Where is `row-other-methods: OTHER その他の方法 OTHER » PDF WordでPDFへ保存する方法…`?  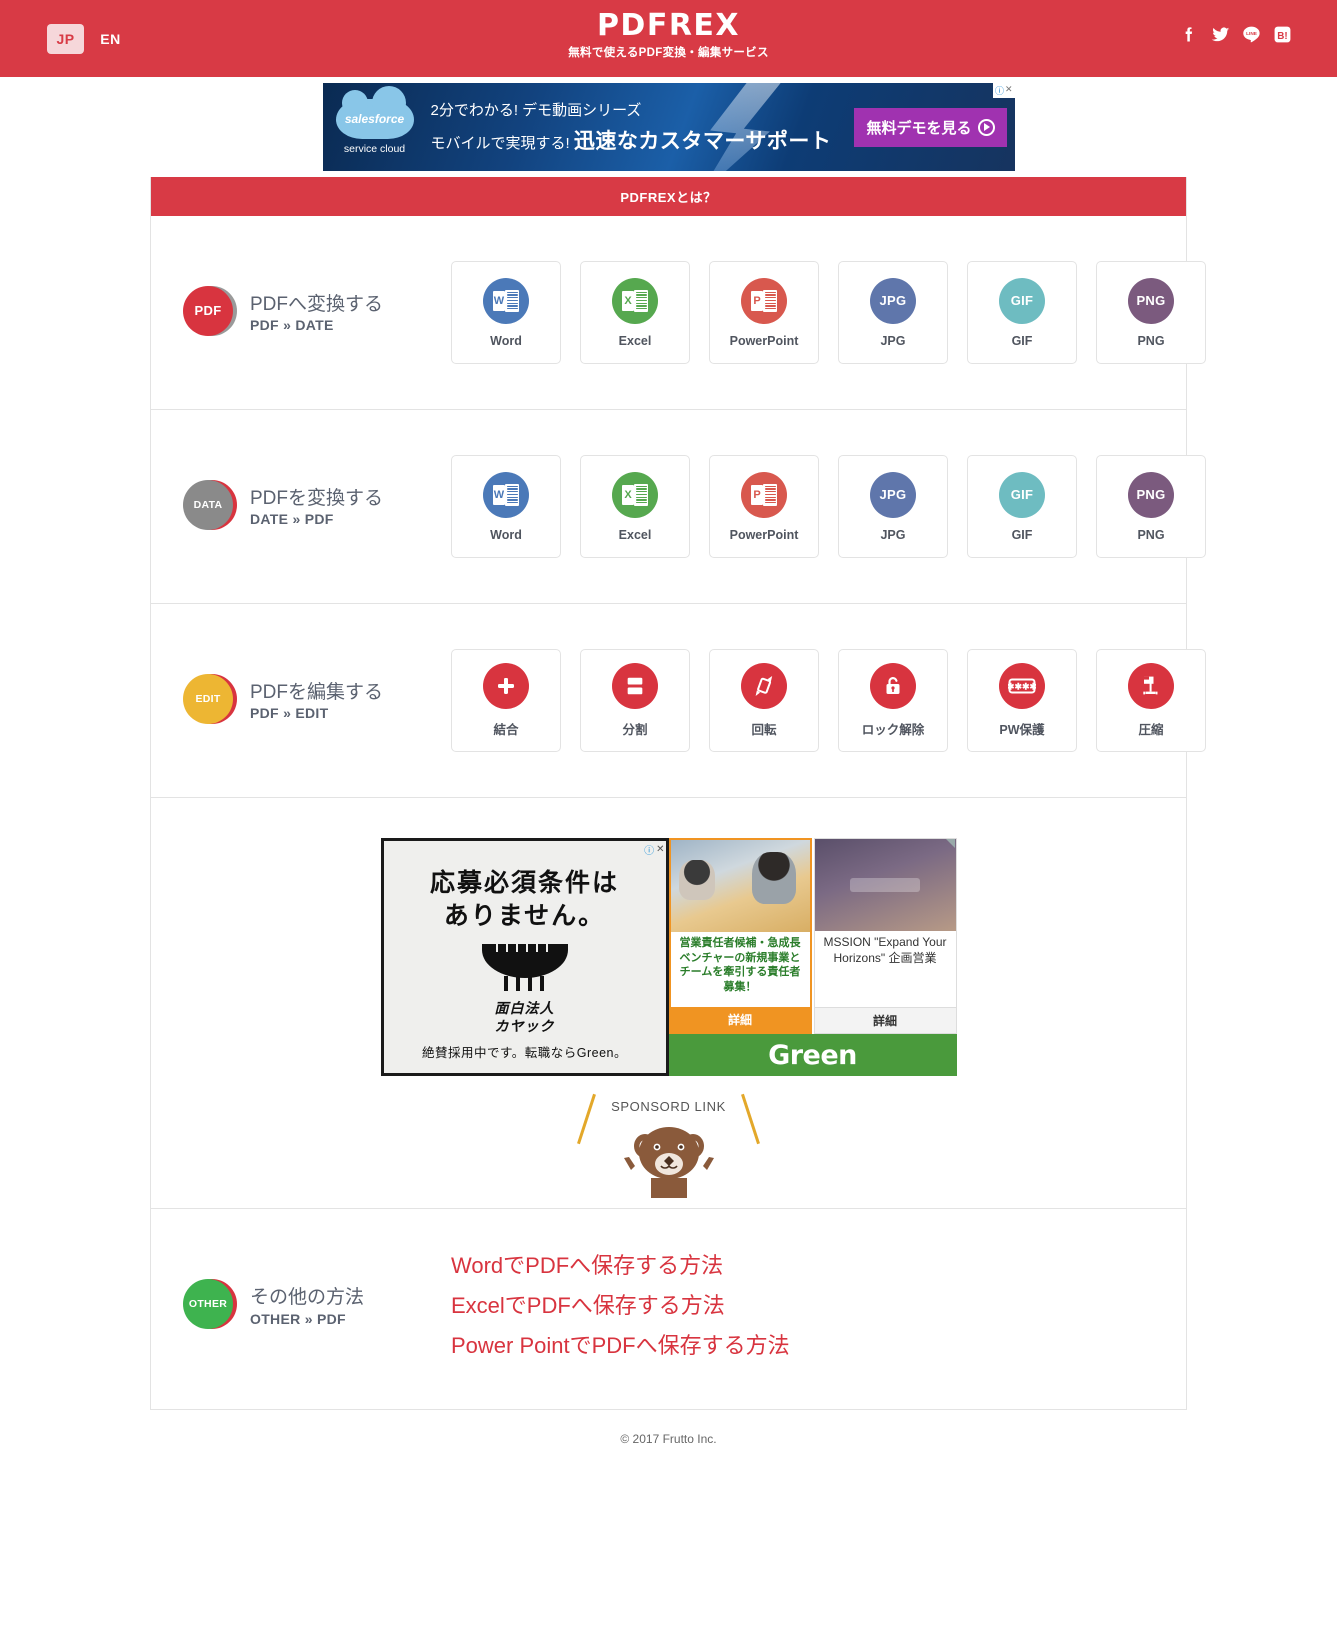 row-other-methods: OTHER その他の方法 OTHER » PDF WordでPDFへ保存する方法… is located at coordinates (668, 1309).